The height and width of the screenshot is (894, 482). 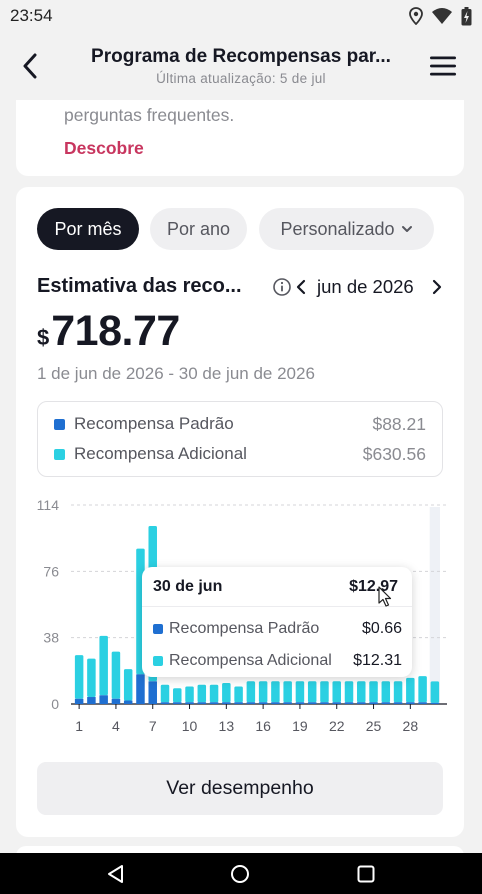 What do you see at coordinates (241, 16) in the screenshot?
I see `status-bar: 23:54` at bounding box center [241, 16].